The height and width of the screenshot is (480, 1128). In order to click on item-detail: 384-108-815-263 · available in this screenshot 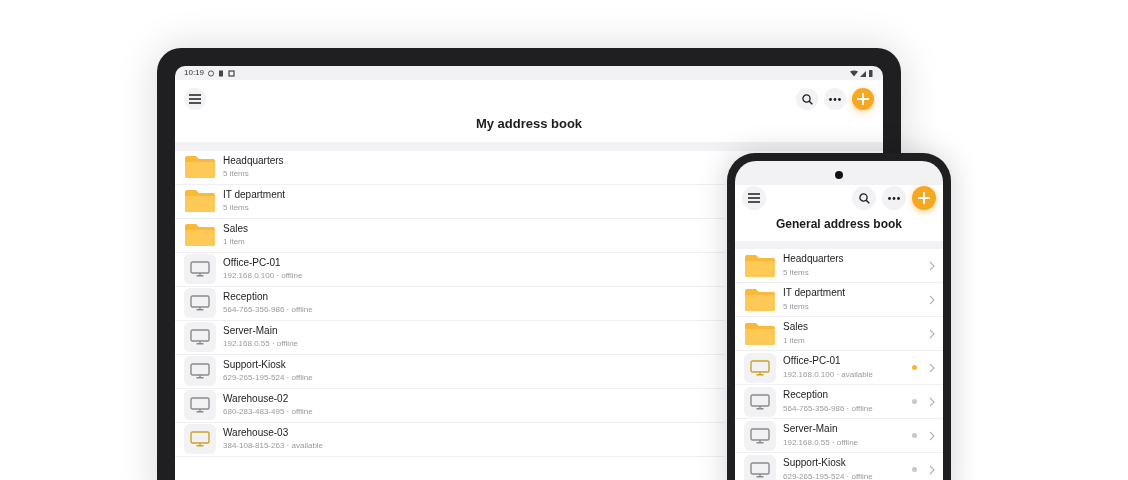, I will do `click(273, 446)`.